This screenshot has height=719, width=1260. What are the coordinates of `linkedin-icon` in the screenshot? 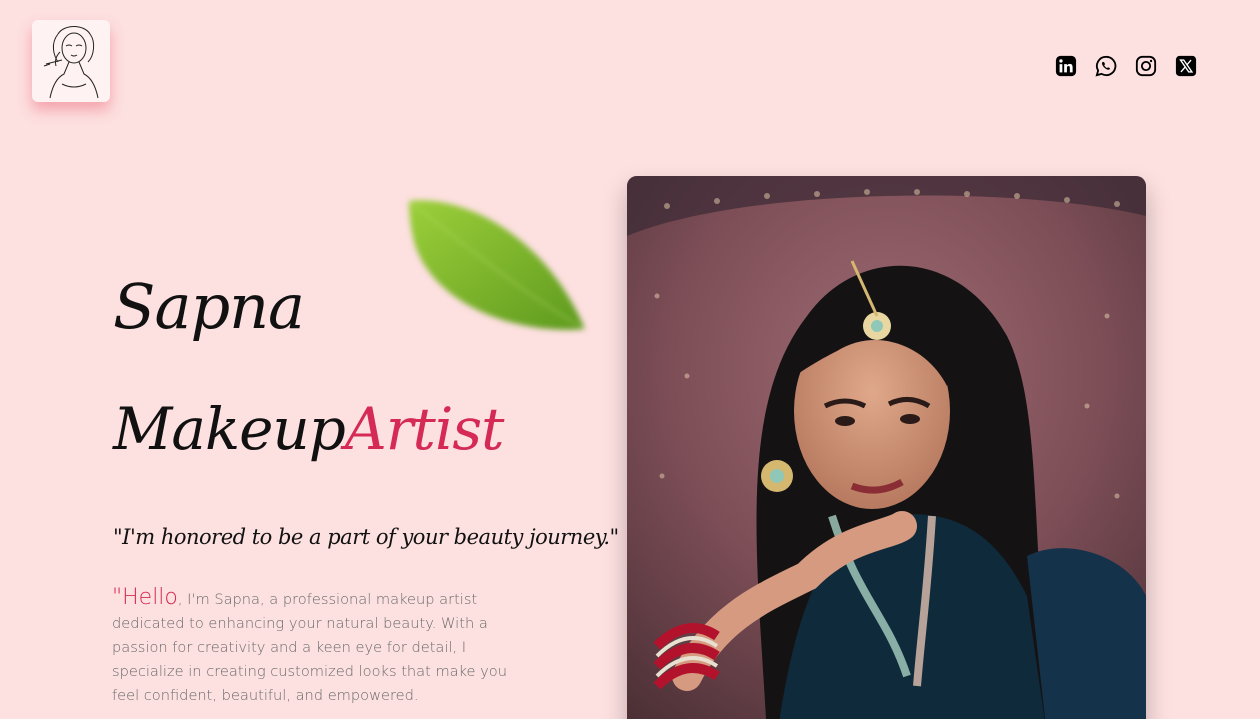 It's located at (1066, 66).